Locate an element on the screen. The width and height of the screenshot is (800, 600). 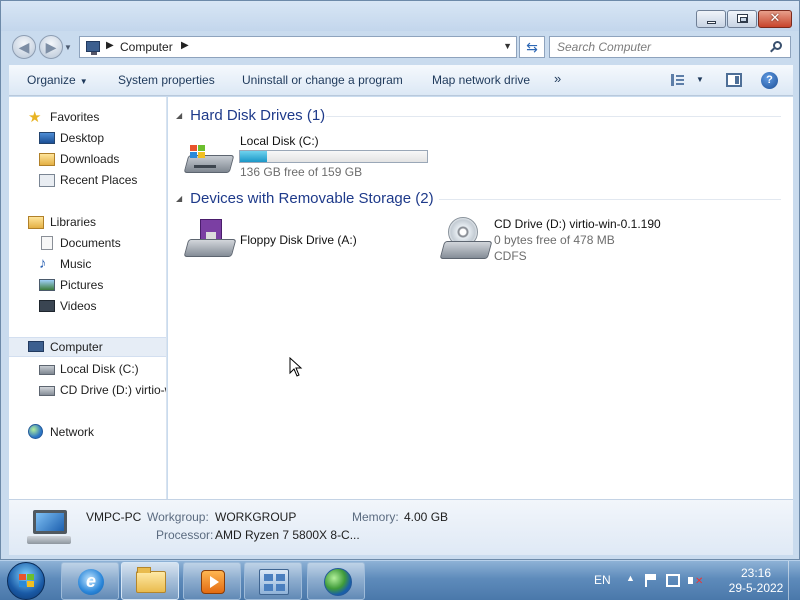
drive-floppy-a: Floppy Disk Drive (A:) is located at coordinates (303, 240).